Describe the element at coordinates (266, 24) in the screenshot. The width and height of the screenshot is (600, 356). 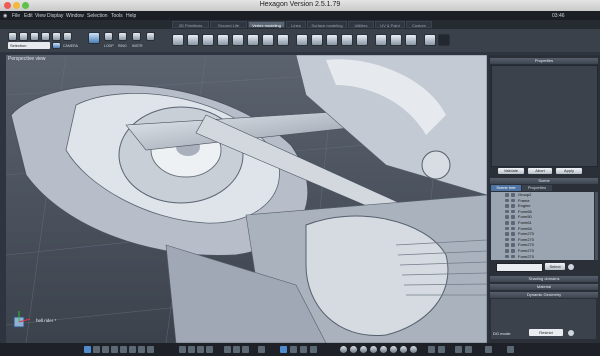
I see `tab-vertex-modeling: Vertex modeling` at that location.